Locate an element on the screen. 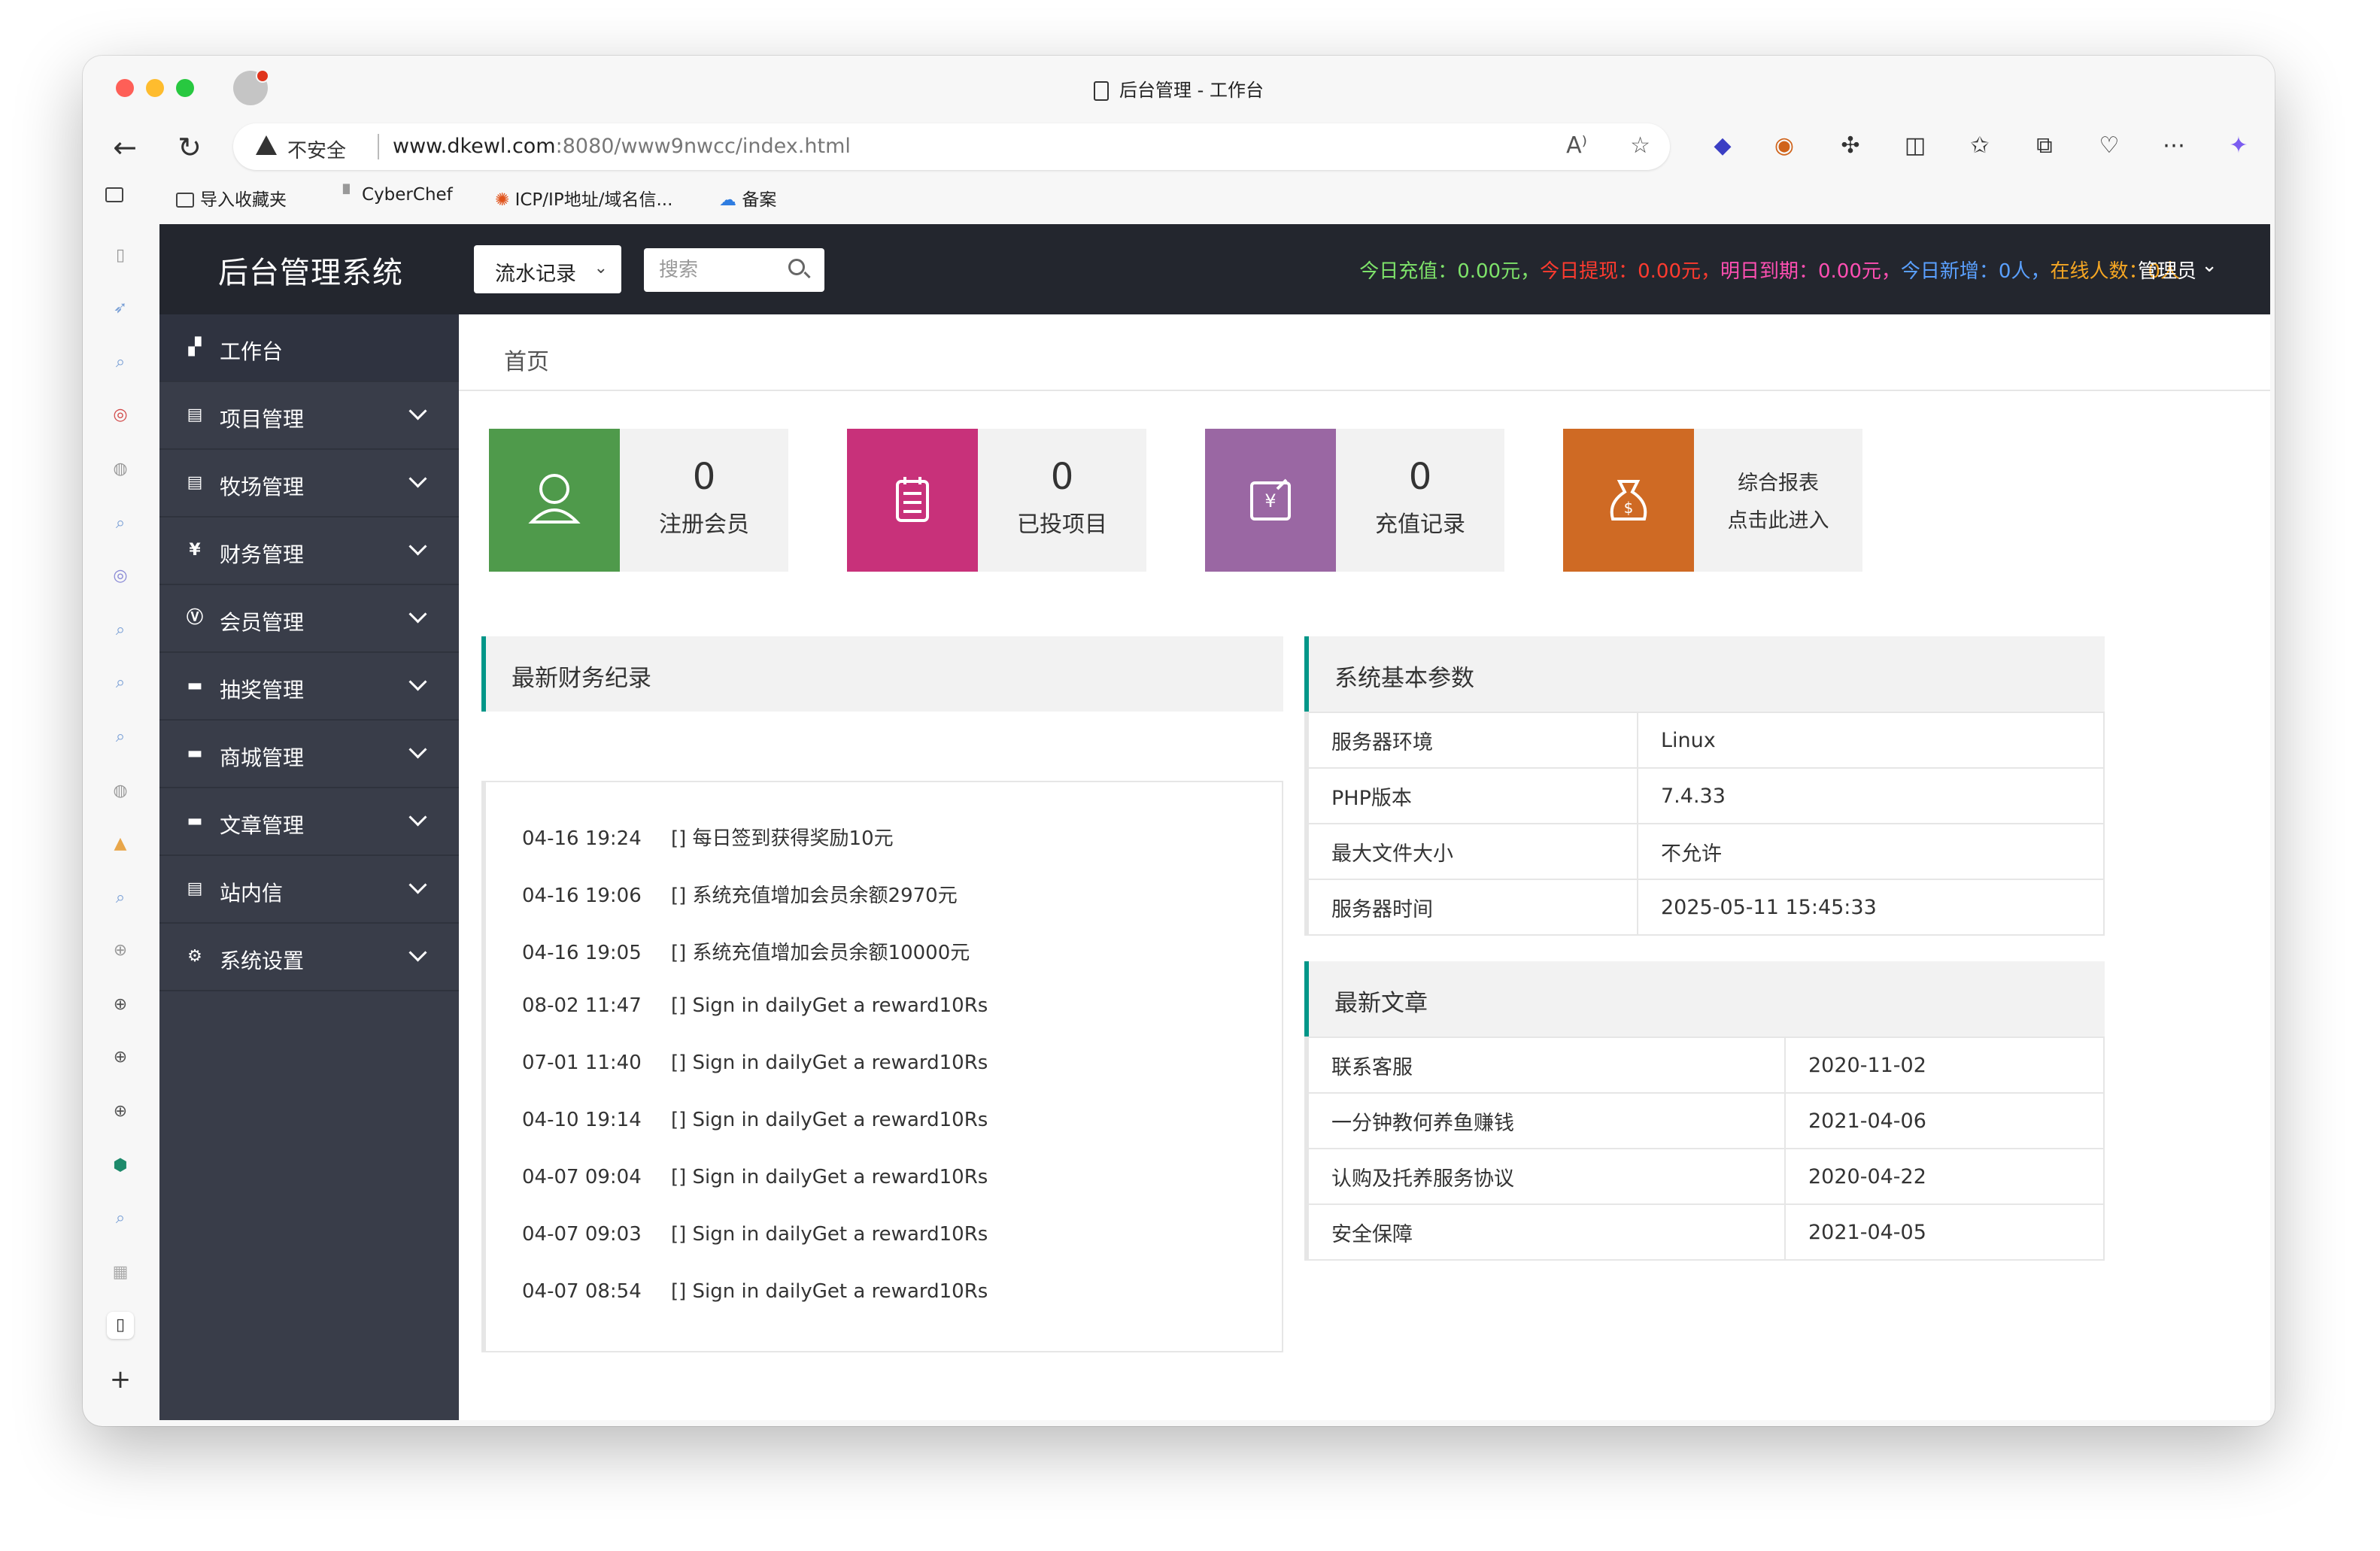 This screenshot has height=1551, width=2380. list-item: 04-16 19:24 [] 每日签到获得奖励10元 is located at coordinates (708, 837).